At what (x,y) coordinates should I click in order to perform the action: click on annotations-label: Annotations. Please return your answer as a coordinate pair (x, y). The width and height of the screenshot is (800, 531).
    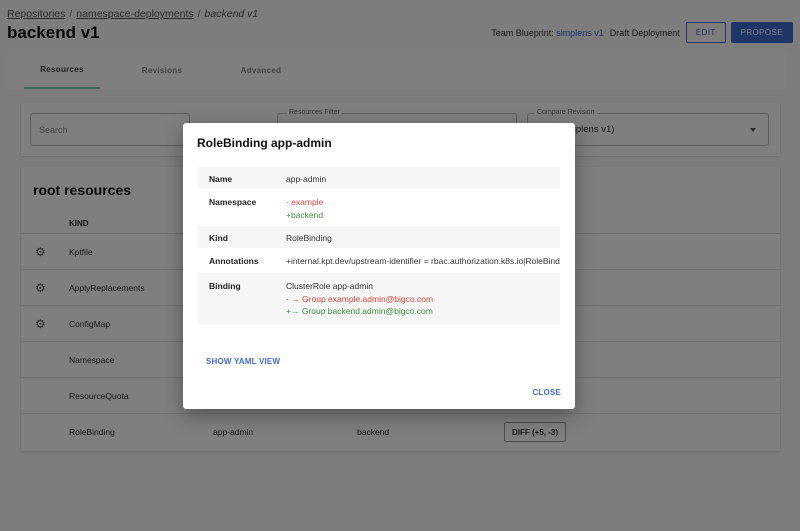
    Looking at the image, I should click on (234, 261).